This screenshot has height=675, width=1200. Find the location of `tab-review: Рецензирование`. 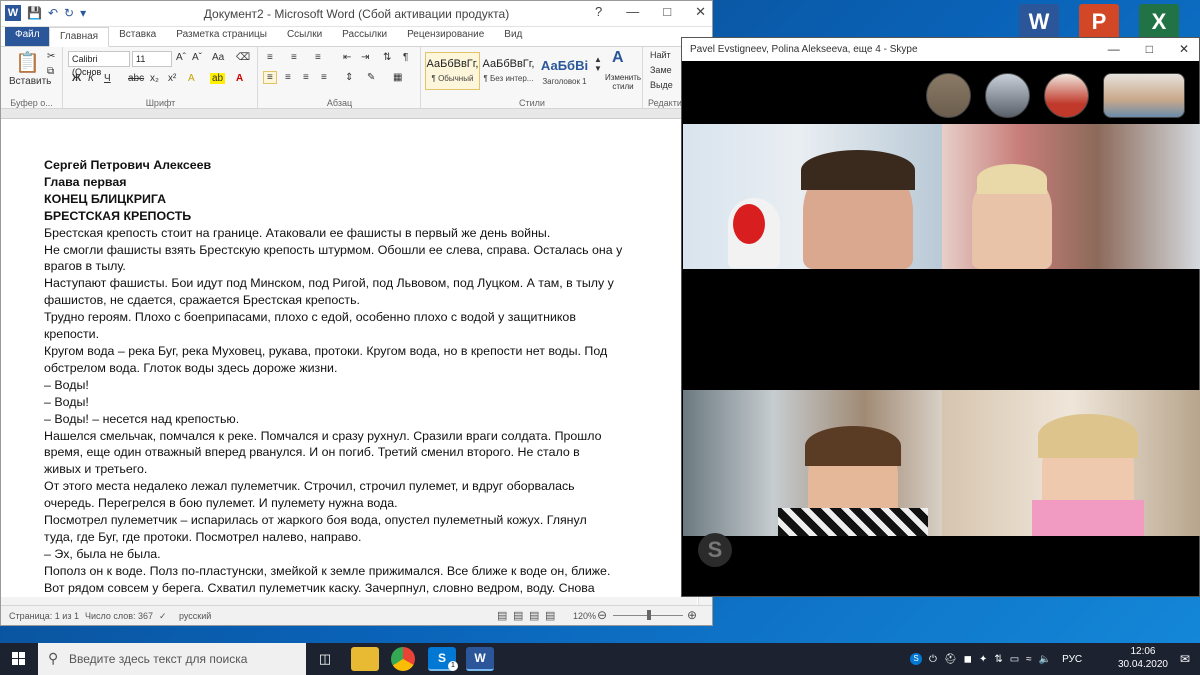

tab-review: Рецензирование is located at coordinates (445, 36).